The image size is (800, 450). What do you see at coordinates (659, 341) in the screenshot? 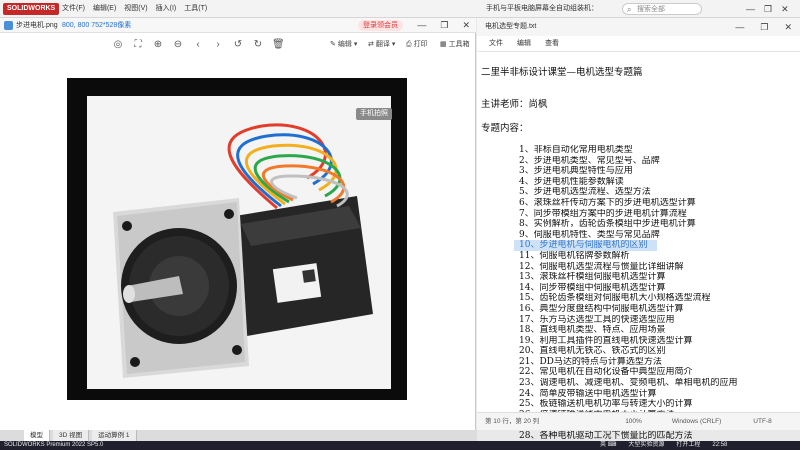
I see `topic-item: 19、利用工具插件的直线电机快速选型计算` at bounding box center [659, 341].